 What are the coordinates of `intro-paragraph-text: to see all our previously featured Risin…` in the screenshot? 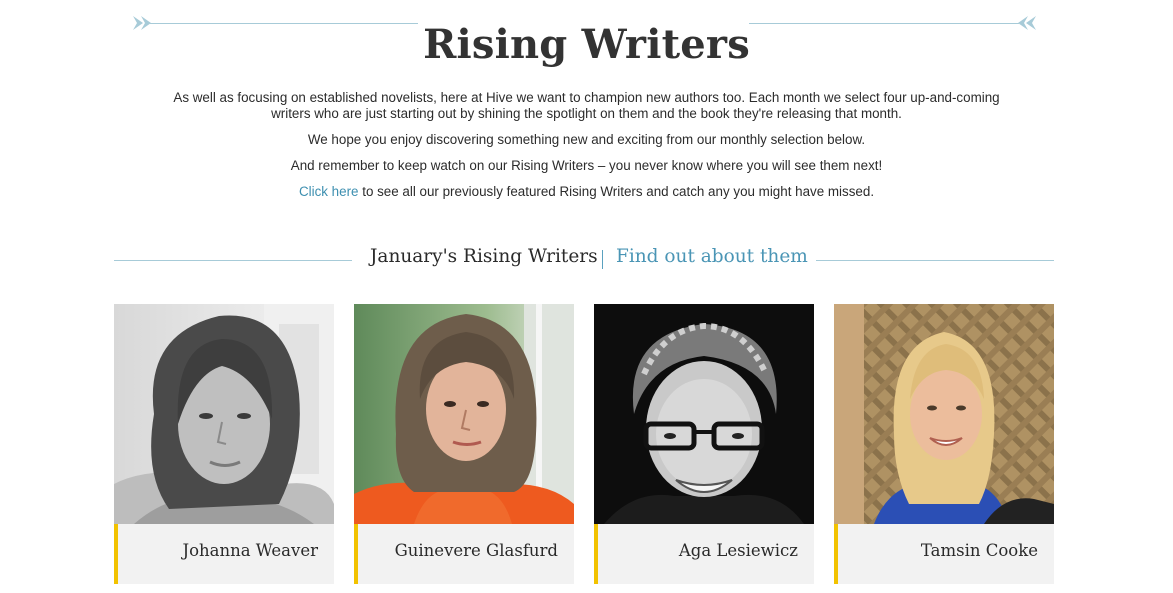 It's located at (616, 191).